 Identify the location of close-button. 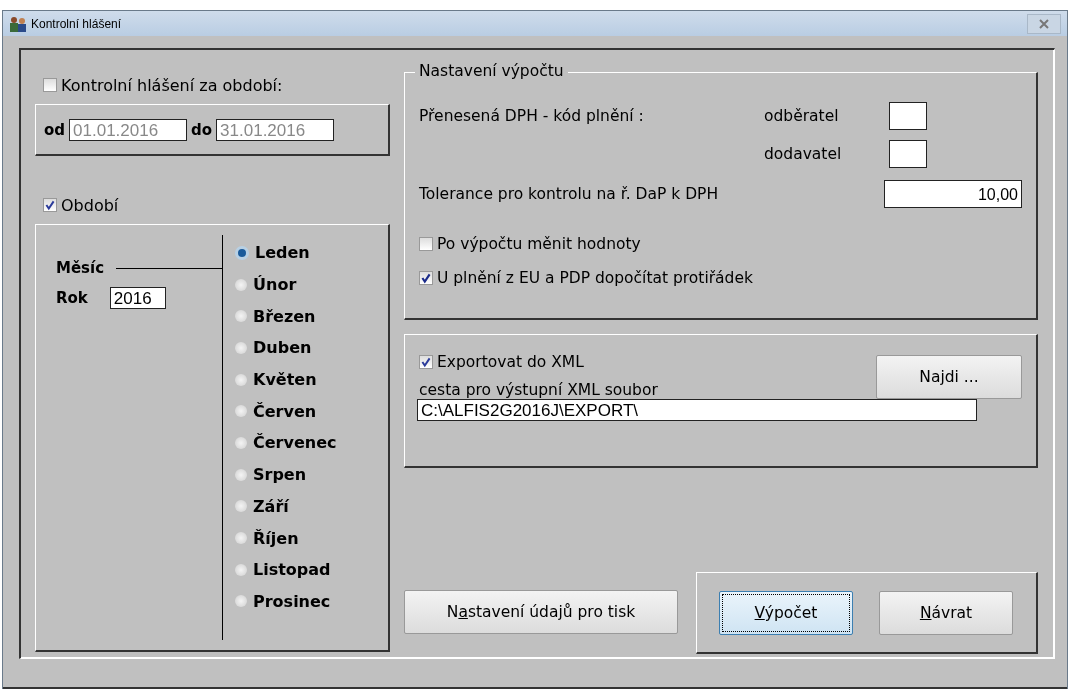
(1044, 23).